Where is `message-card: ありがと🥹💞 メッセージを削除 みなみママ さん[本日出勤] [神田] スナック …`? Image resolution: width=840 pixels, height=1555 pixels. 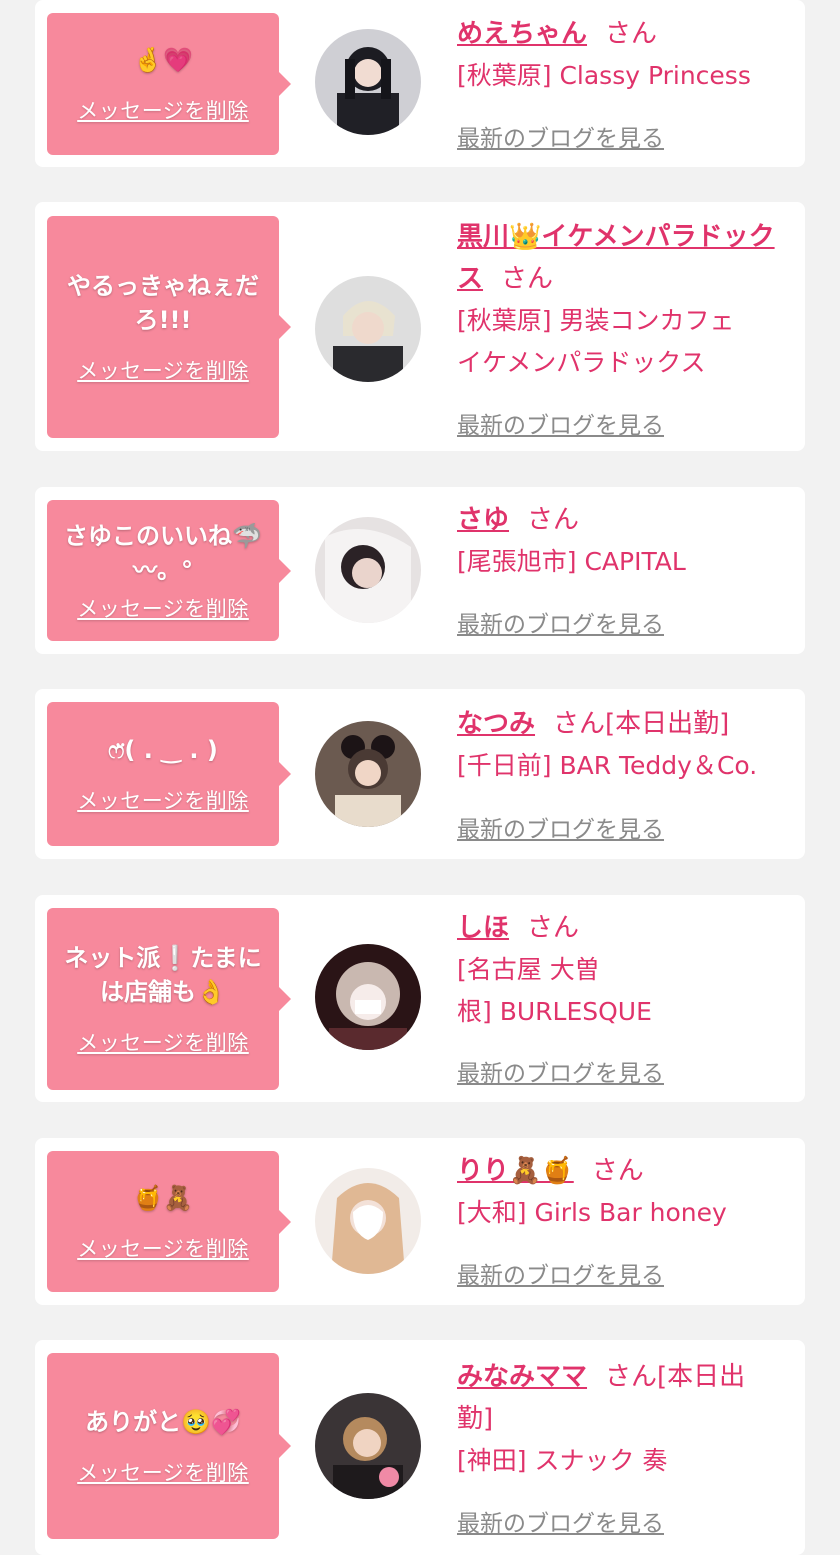 message-card: ありがと🥹💞 メッセージを削除 みなみママ さん[本日出勤] [神田] スナック … is located at coordinates (420, 1447).